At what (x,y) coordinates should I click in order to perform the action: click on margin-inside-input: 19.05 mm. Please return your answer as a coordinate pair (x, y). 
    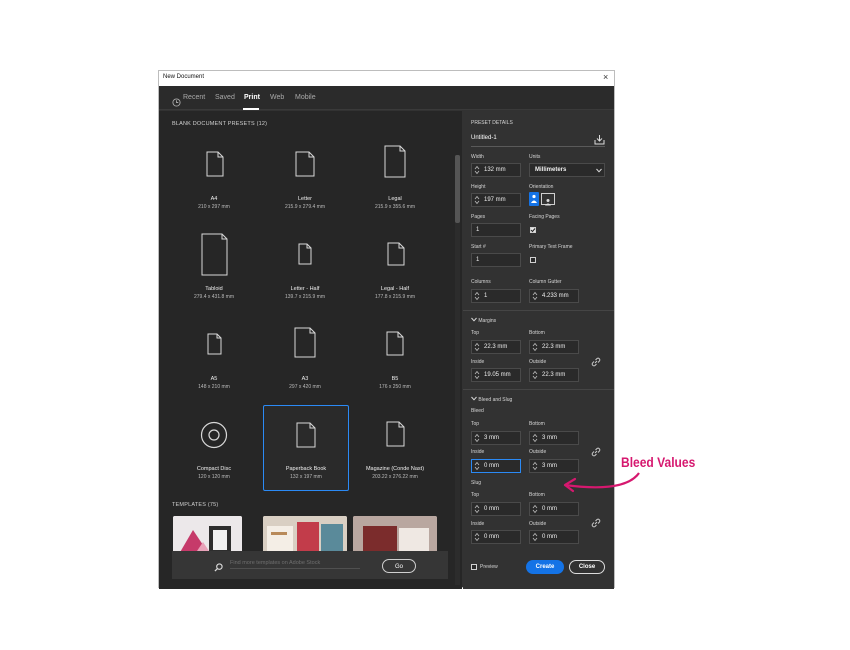
    Looking at the image, I should click on (496, 375).